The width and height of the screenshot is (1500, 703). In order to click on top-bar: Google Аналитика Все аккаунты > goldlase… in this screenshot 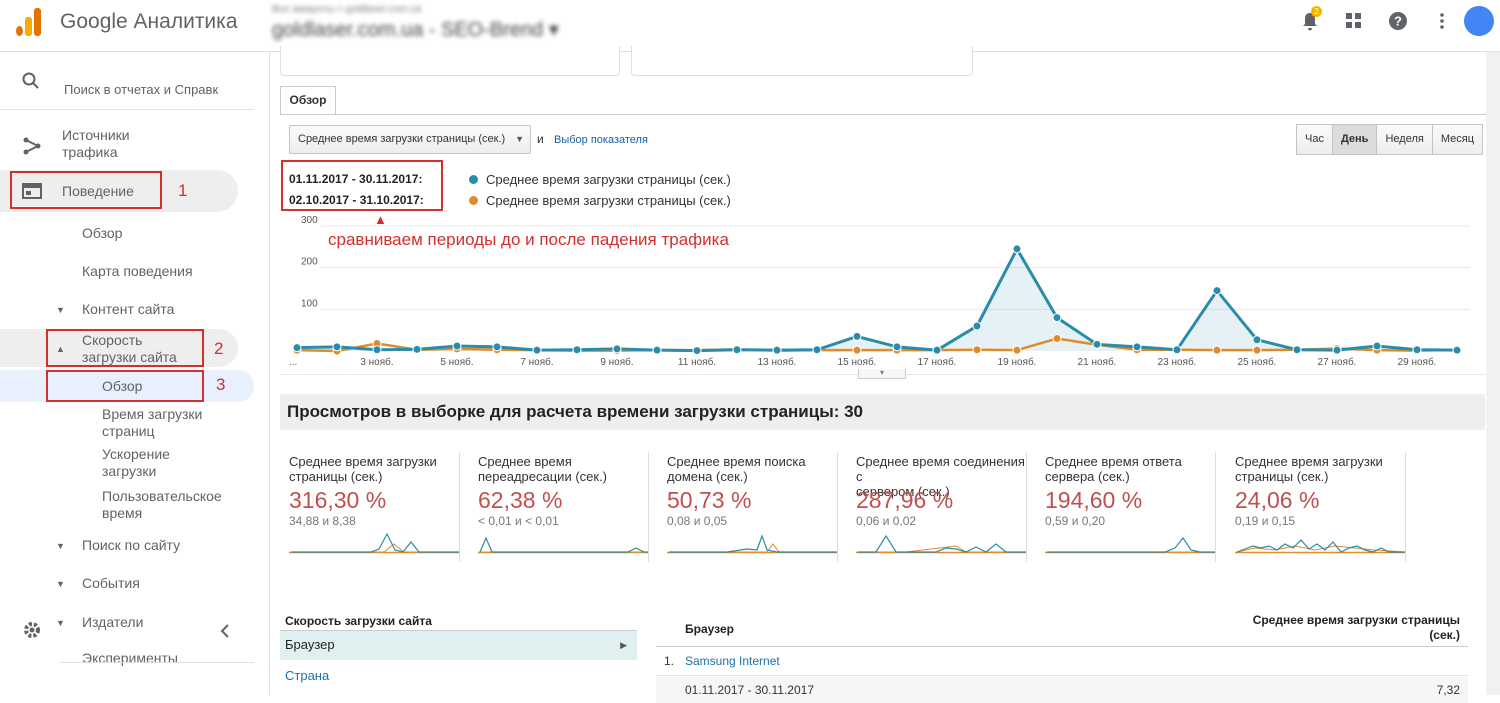, I will do `click(750, 26)`.